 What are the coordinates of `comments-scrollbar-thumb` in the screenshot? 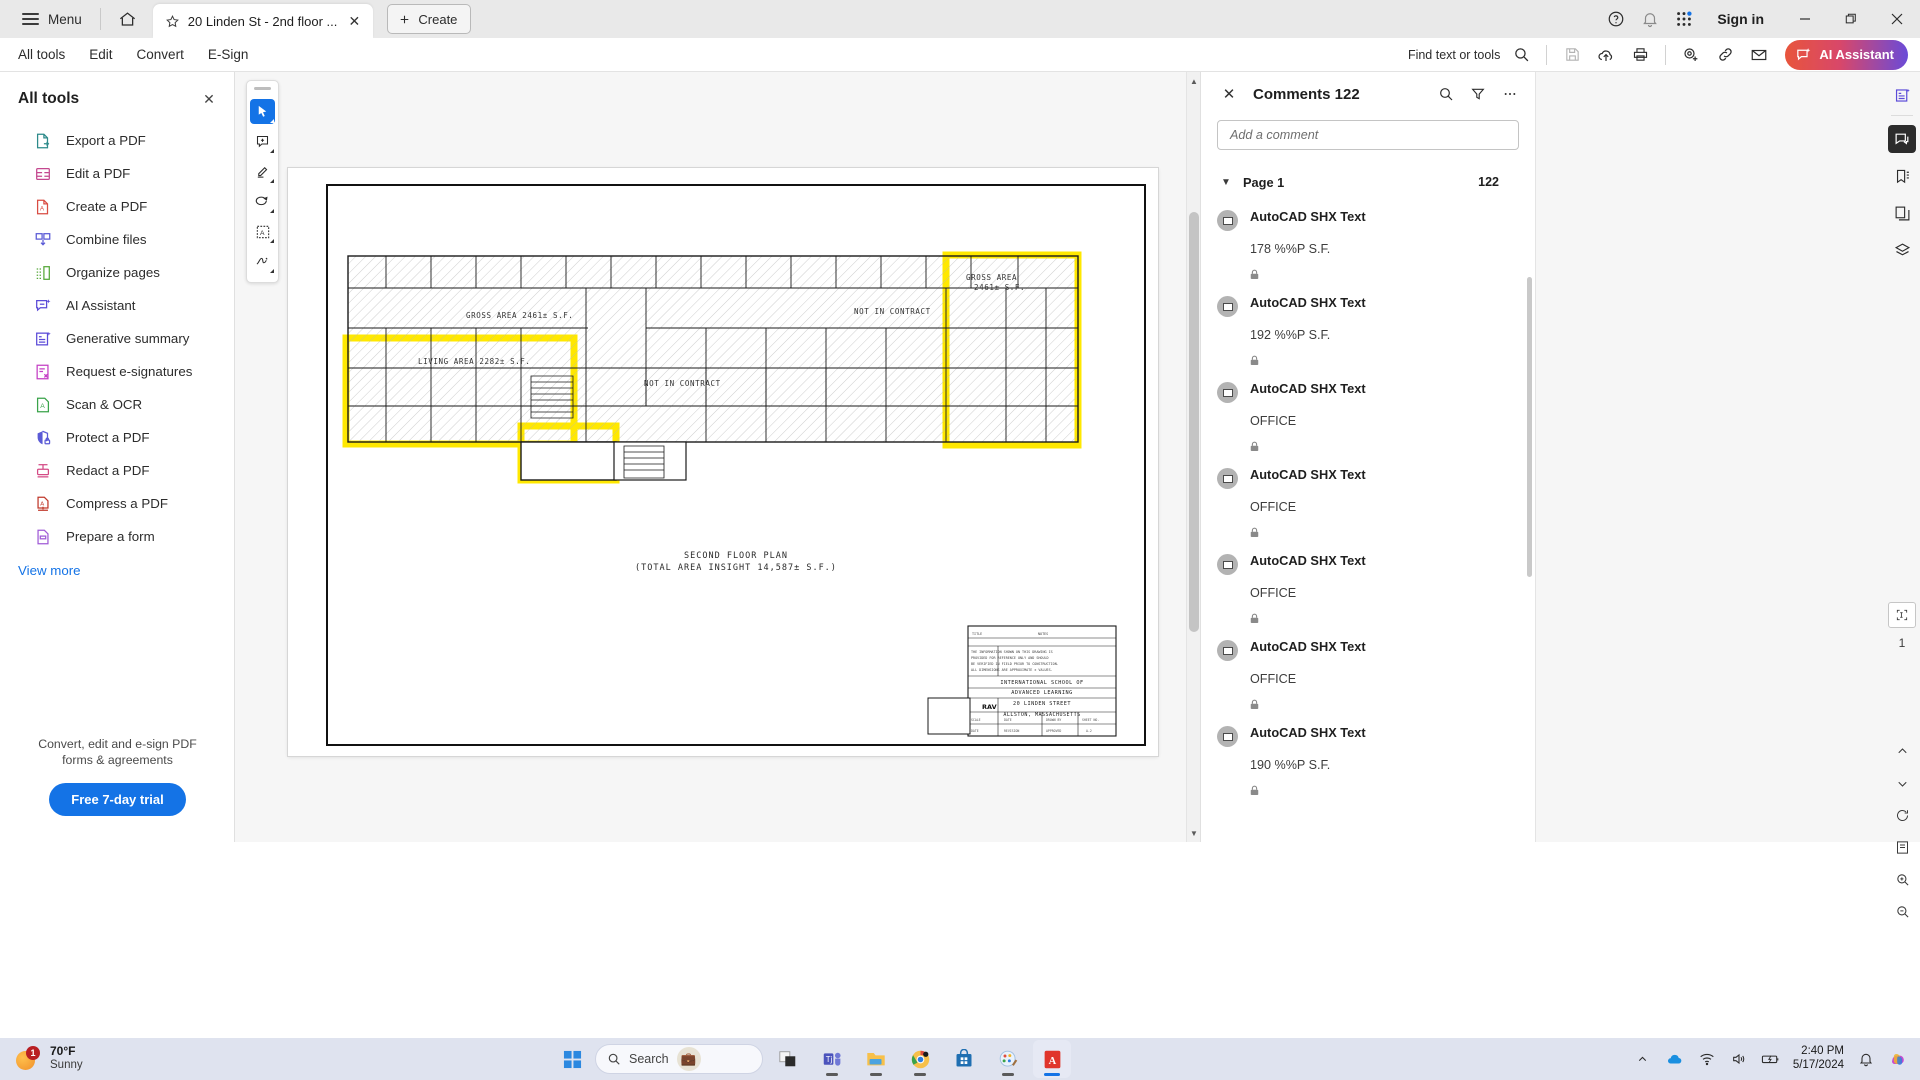 It's located at (1529, 427).